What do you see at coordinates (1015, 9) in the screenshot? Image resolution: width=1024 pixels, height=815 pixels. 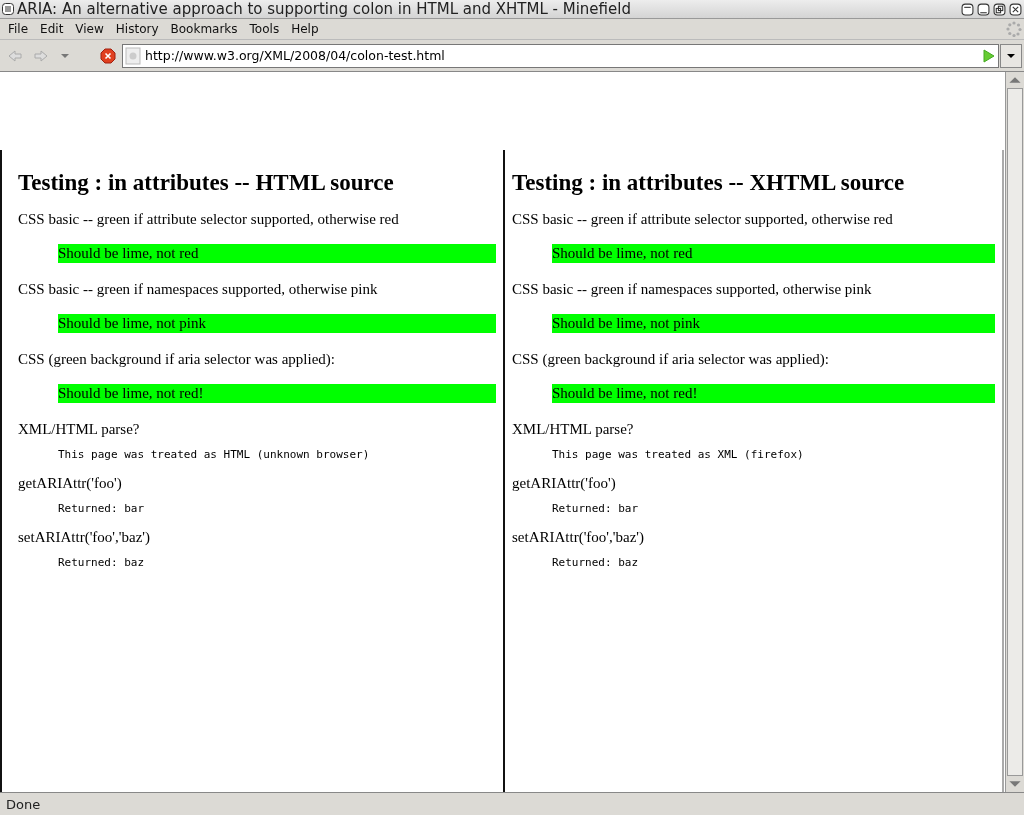 I see `close-icon` at bounding box center [1015, 9].